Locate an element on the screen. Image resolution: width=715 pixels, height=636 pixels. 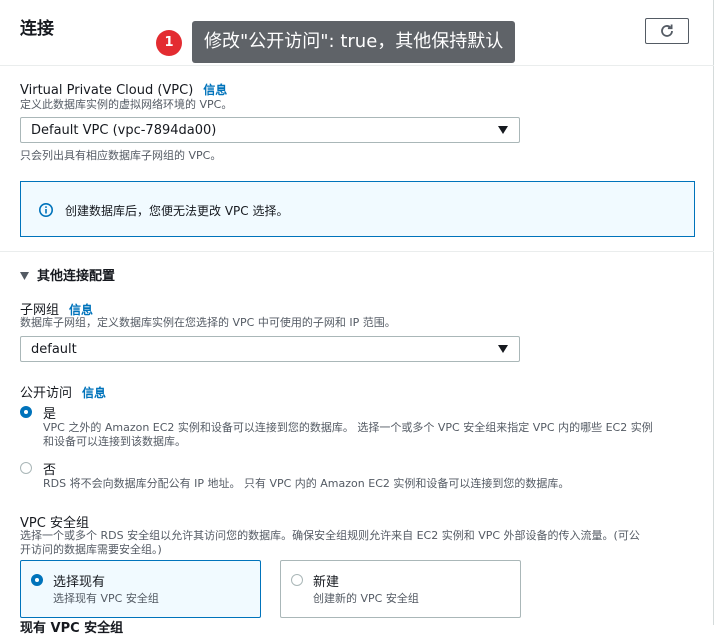
public-access-yes-radio is located at coordinates (26, 412).